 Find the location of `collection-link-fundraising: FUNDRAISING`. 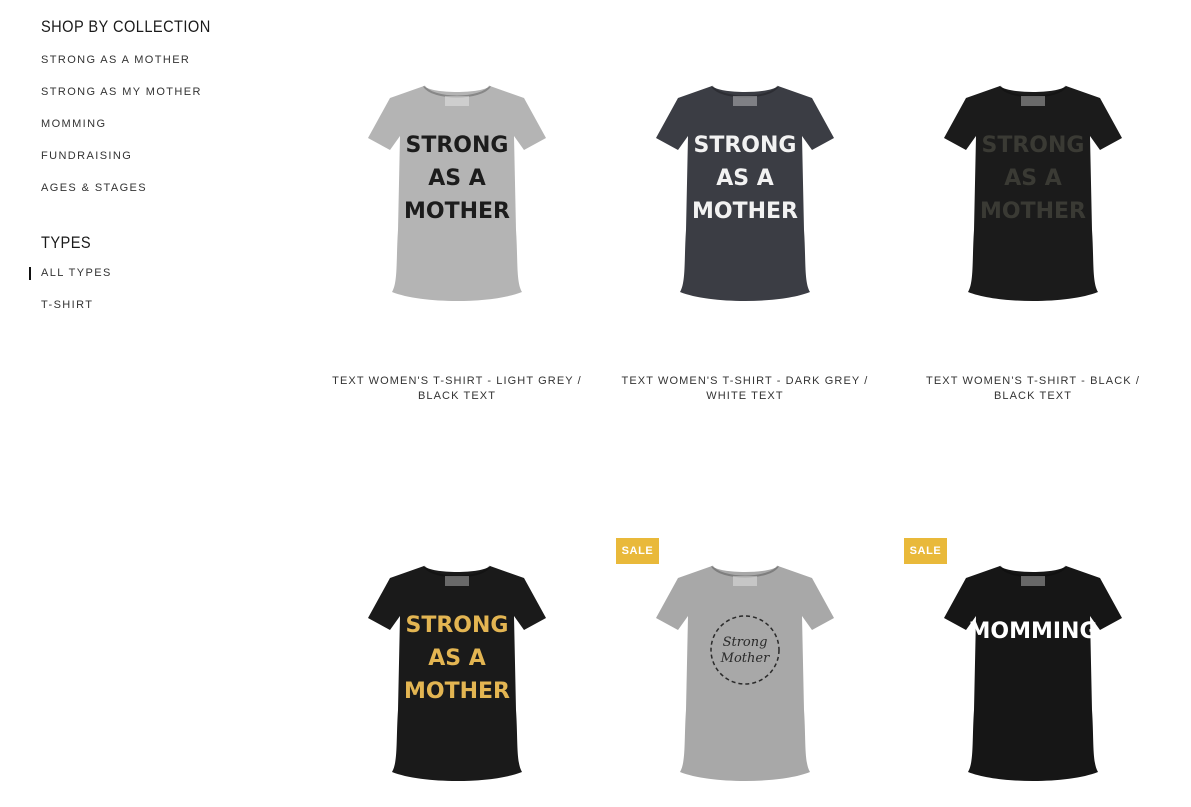

collection-link-fundraising: FUNDRAISING is located at coordinates (141, 156).